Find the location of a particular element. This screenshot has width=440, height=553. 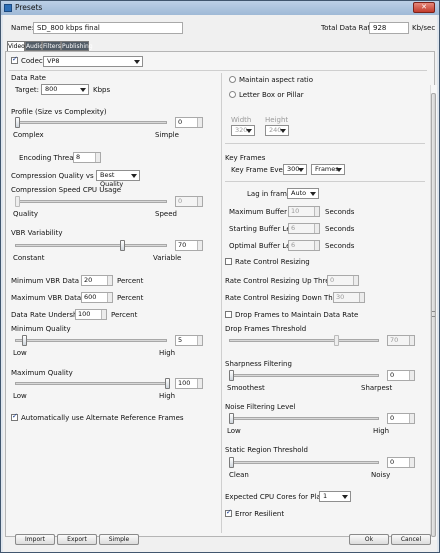

max-quality-thumb is located at coordinates (167, 383).